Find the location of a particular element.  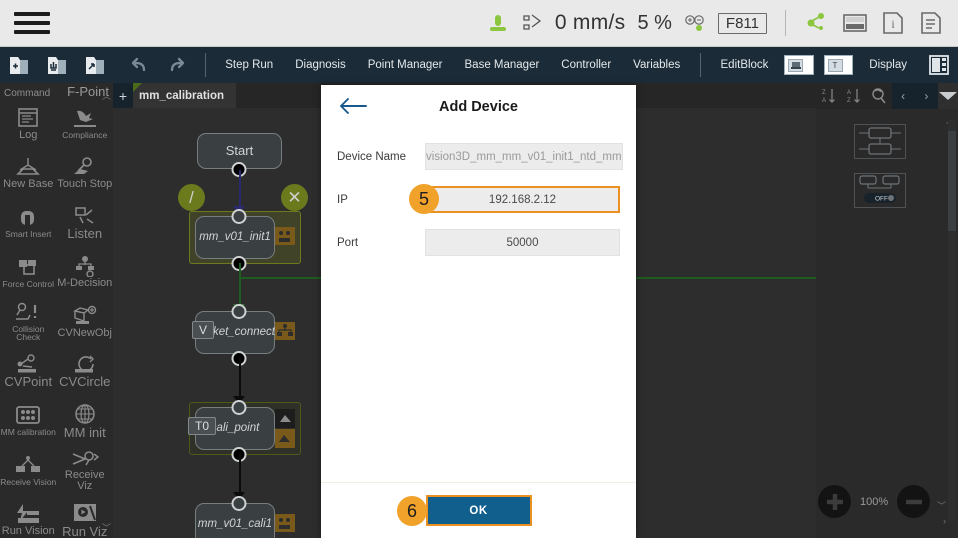

sidebar-label: Force Control is located at coordinates (28, 283).